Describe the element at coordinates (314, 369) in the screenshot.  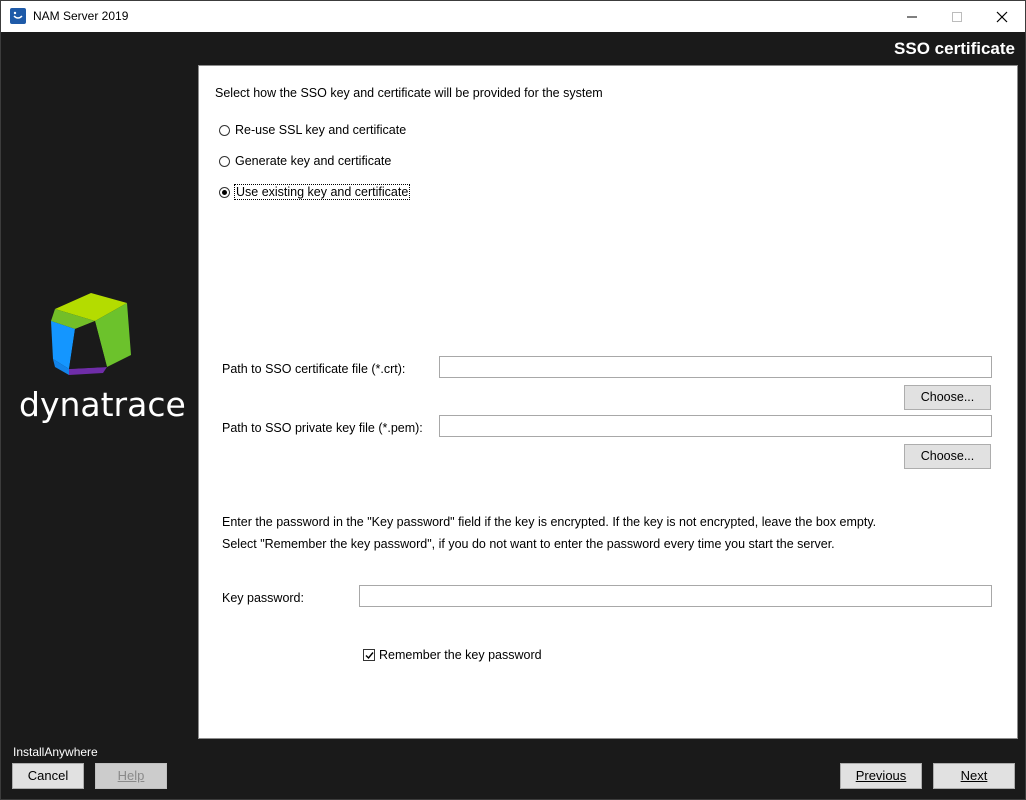
I see `cert-path-label: Path to SSO certificate file (*.crt):` at that location.